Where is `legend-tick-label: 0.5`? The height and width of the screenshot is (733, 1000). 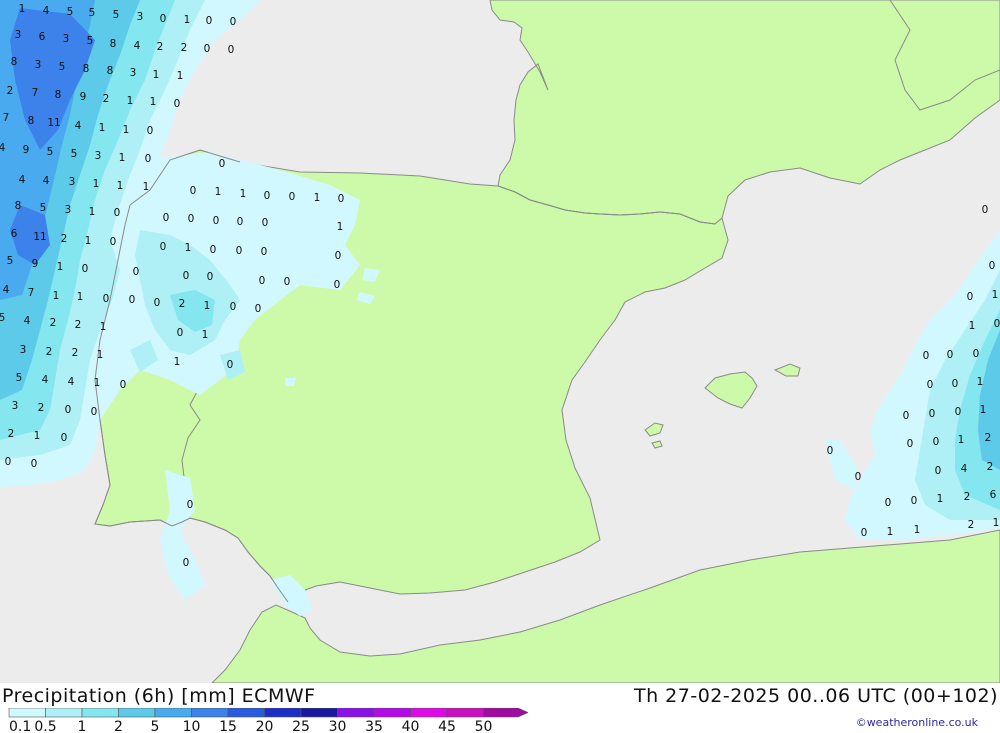 legend-tick-label: 0.5 is located at coordinates (45, 725).